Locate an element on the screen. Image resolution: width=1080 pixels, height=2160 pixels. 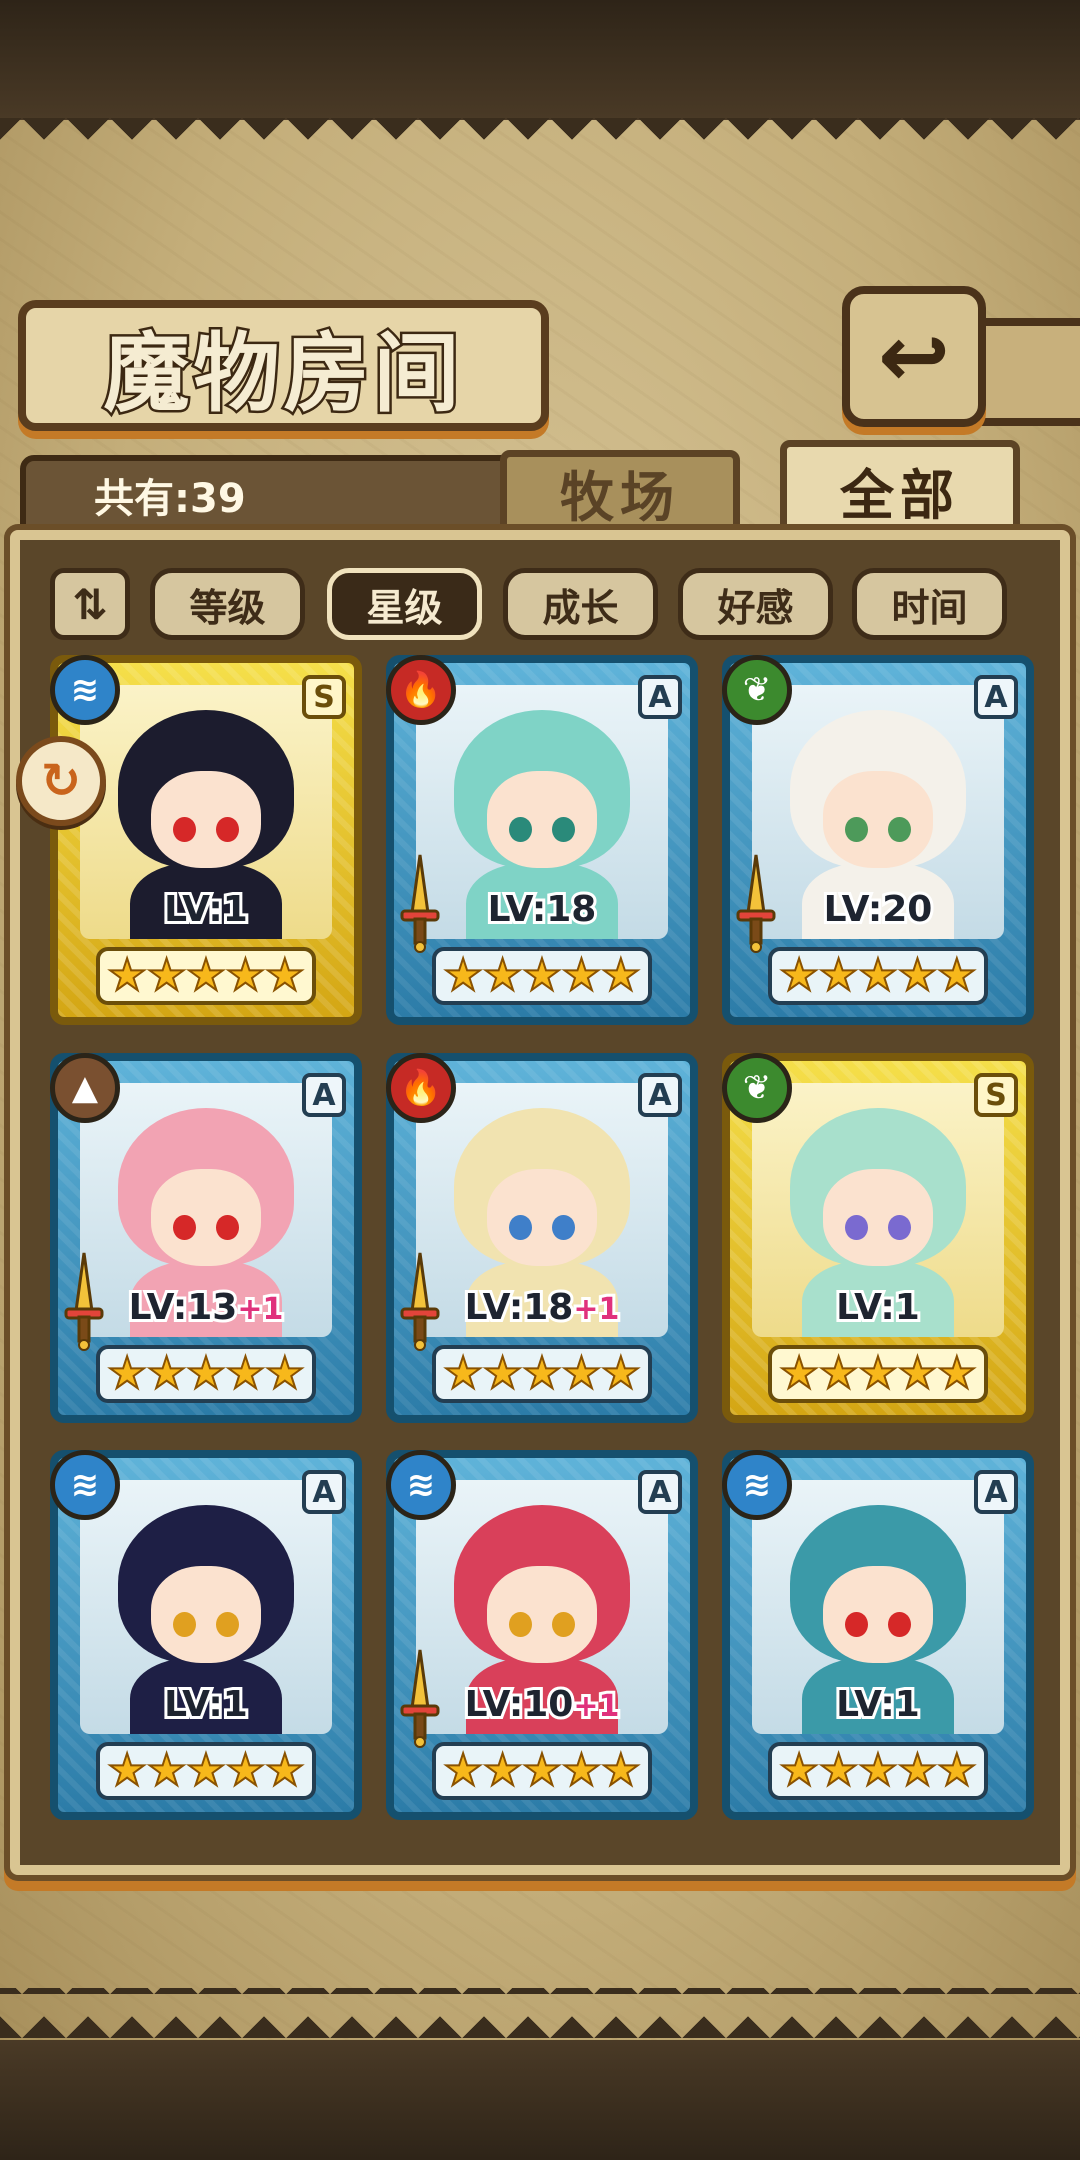
refresh-icon: ↻ is located at coordinates (61, 781).